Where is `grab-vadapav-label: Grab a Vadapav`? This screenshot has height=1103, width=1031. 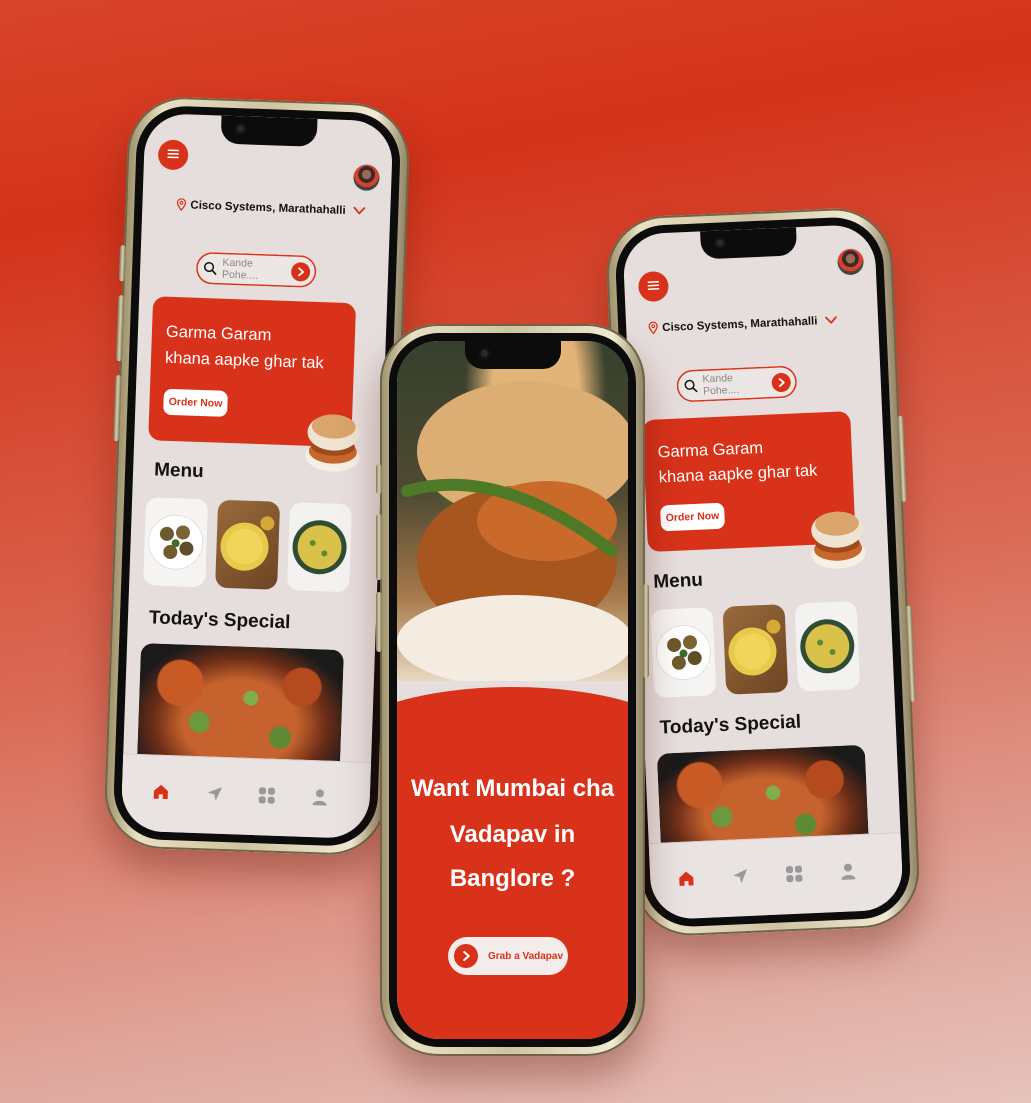 grab-vadapav-label: Grab a Vadapav is located at coordinates (526, 956).